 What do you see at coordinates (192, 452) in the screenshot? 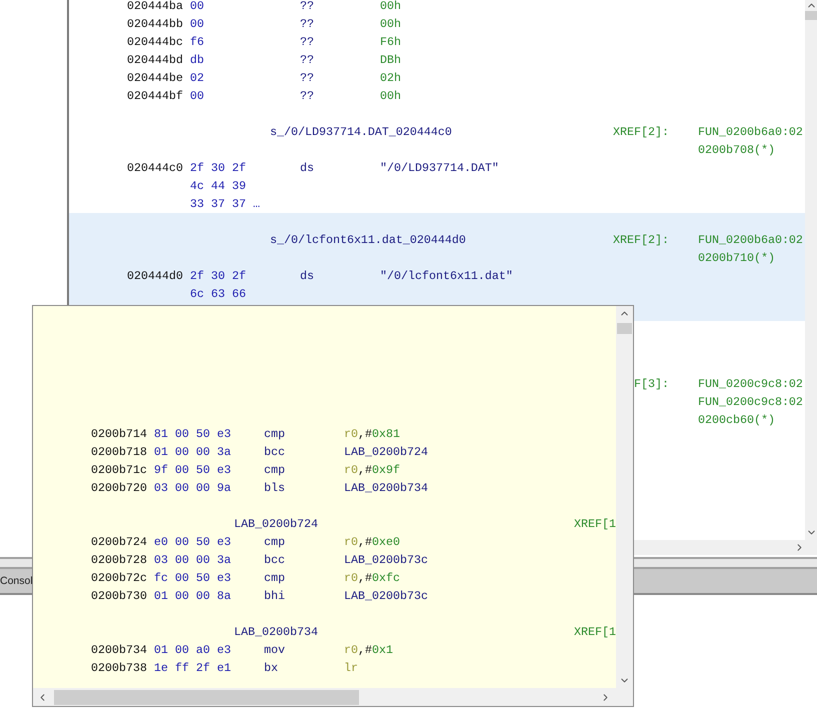
I see `bytes-text: 01 00 00 3a` at bounding box center [192, 452].